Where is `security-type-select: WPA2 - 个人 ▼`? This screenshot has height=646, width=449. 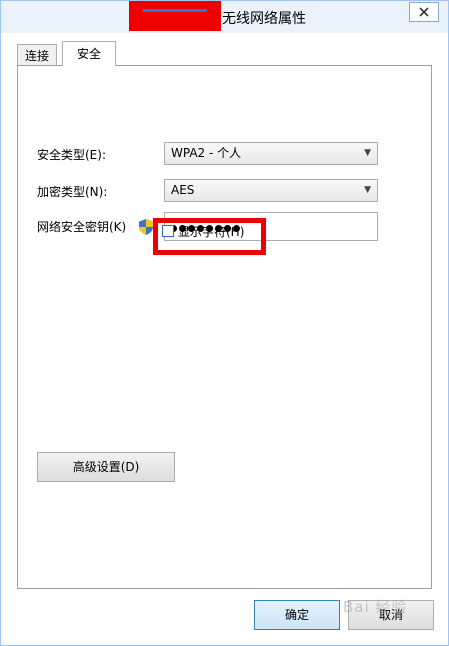
security-type-select: WPA2 - 个人 ▼ is located at coordinates (271, 153).